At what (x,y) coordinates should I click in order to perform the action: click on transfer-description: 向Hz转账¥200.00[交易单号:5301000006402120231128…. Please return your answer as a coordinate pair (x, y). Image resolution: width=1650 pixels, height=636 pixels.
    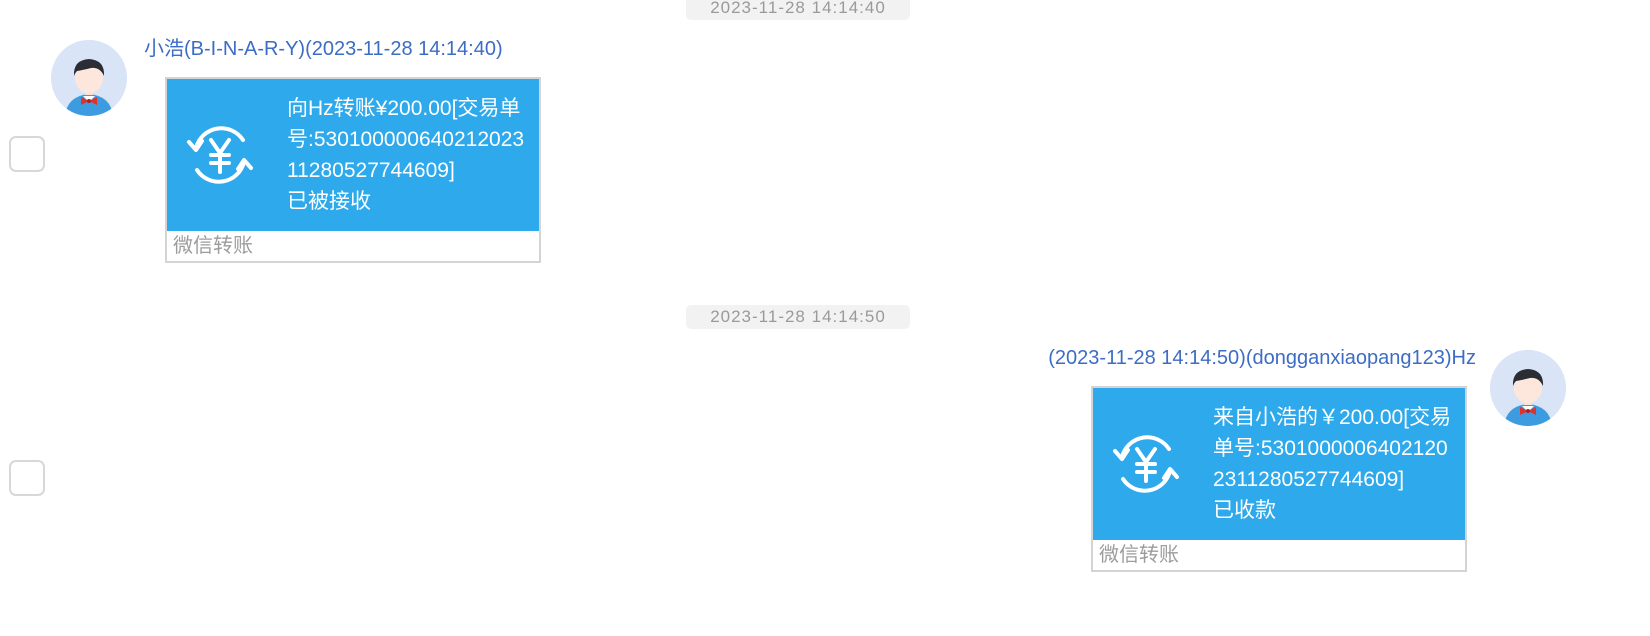
    Looking at the image, I should click on (406, 139).